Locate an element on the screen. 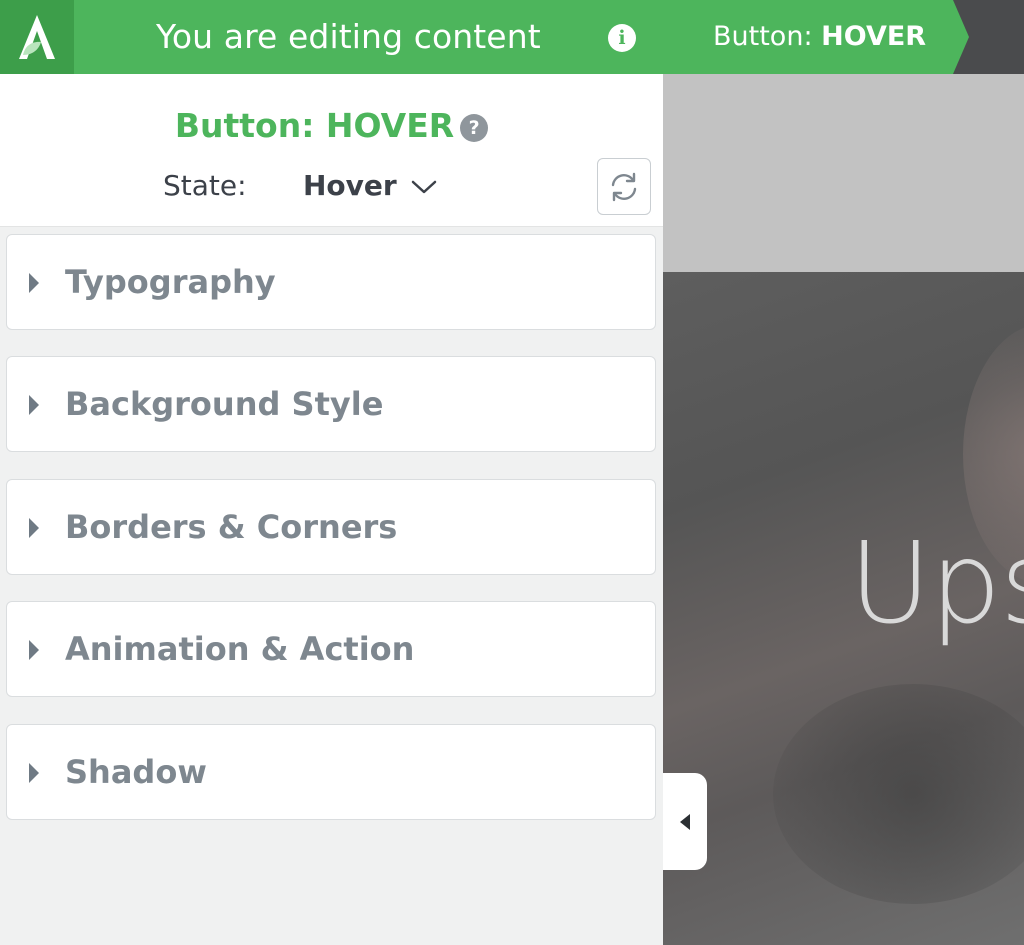 Image resolution: width=1024 pixels, height=945 pixels. section-label: Typography is located at coordinates (170, 282).